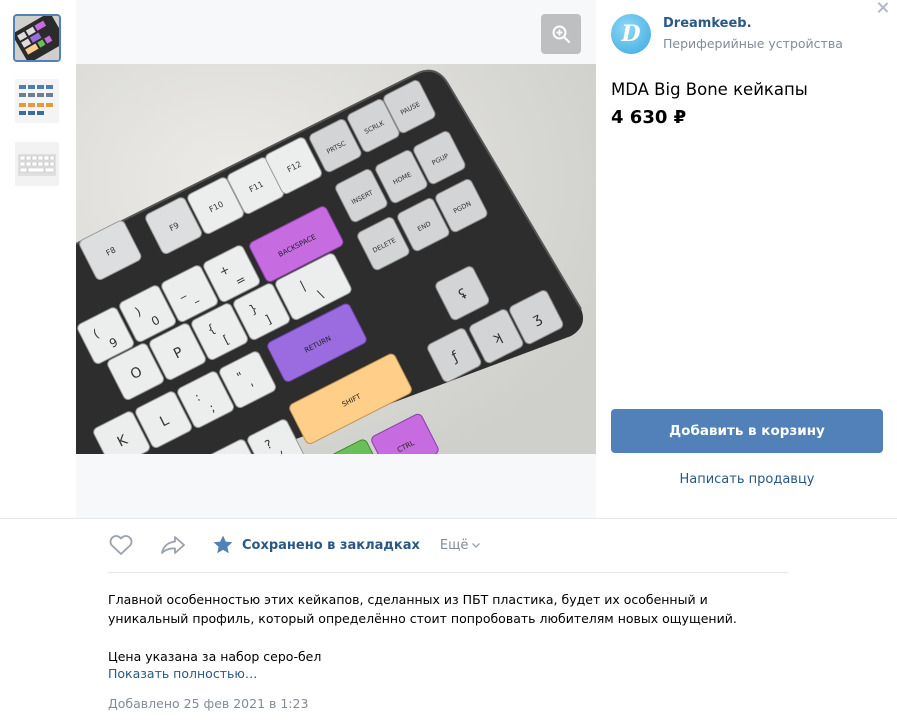 The height and width of the screenshot is (720, 897). I want to click on description-paragraph: Цена указана за набор серо-бел, so click(215, 656).